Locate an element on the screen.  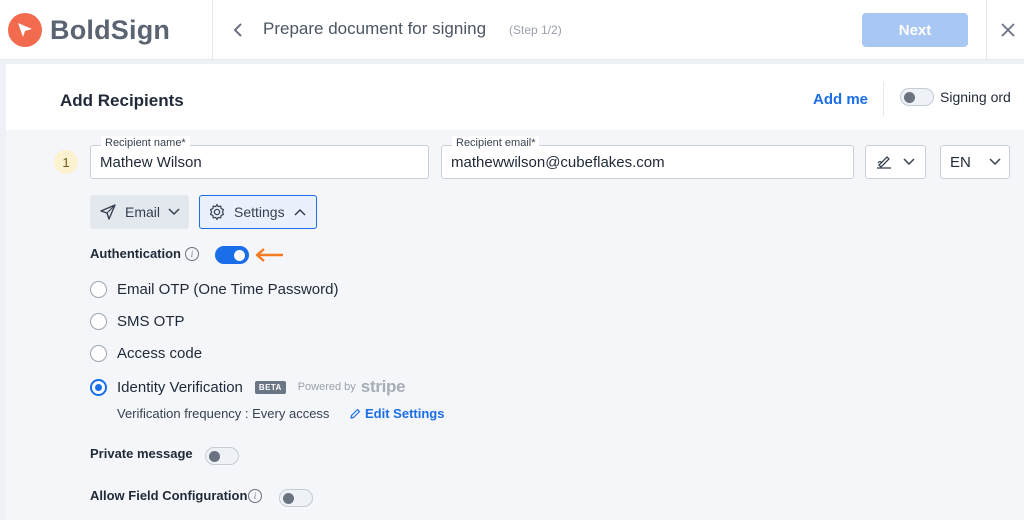
signer-role-dropdown is located at coordinates (895, 162).